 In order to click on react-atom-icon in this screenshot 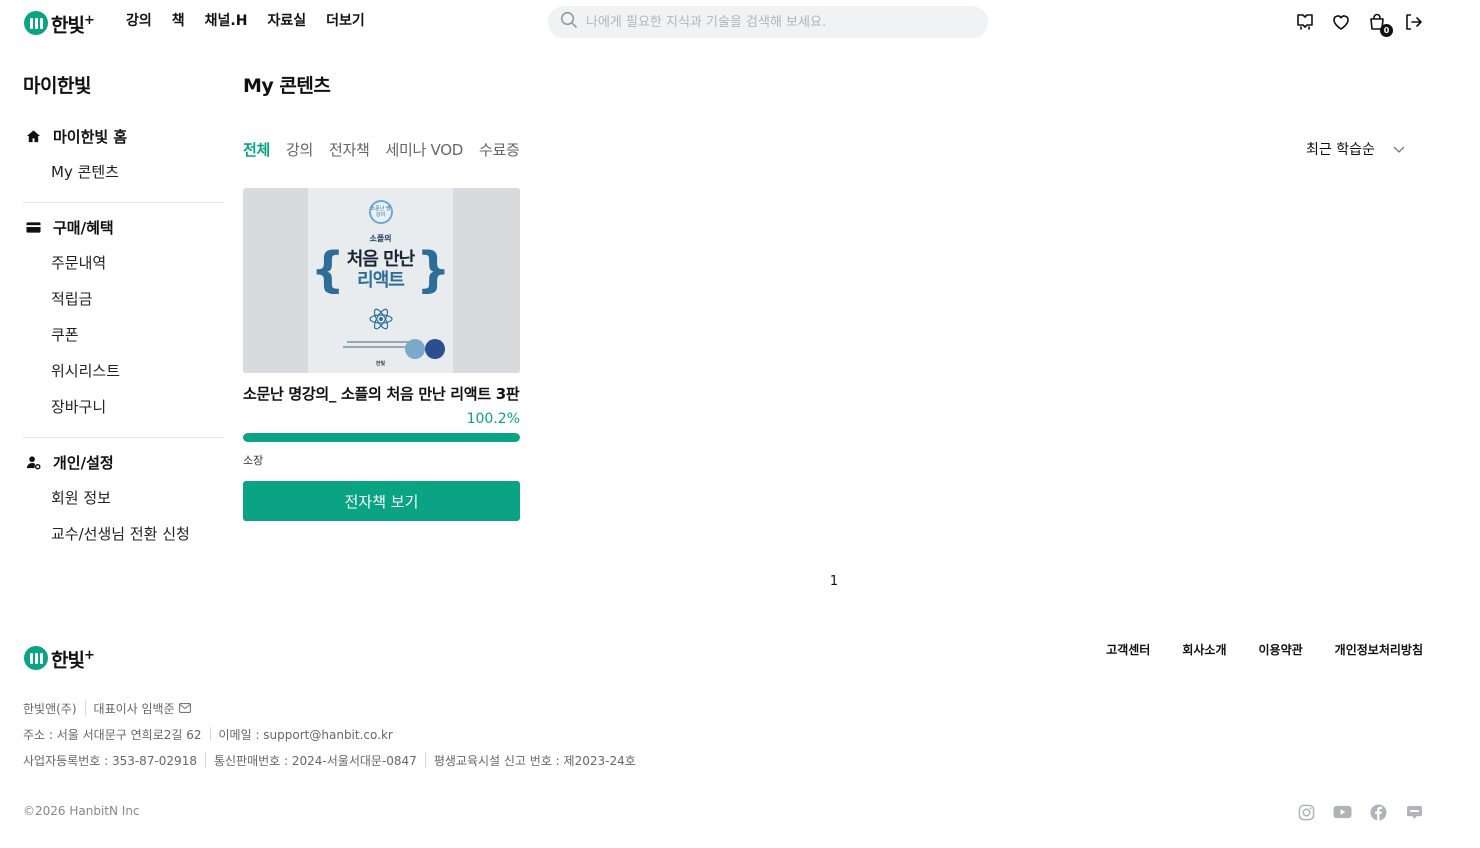, I will do `click(381, 321)`.